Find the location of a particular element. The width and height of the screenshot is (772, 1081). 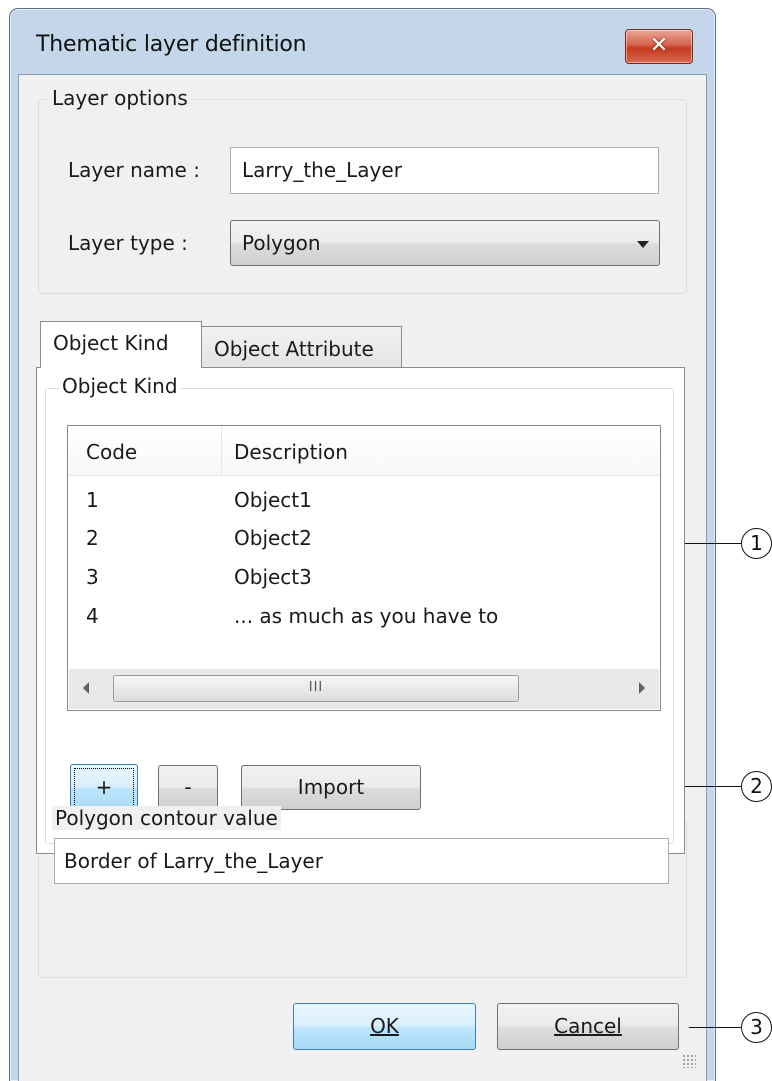

remove-button-label: - is located at coordinates (188, 787).